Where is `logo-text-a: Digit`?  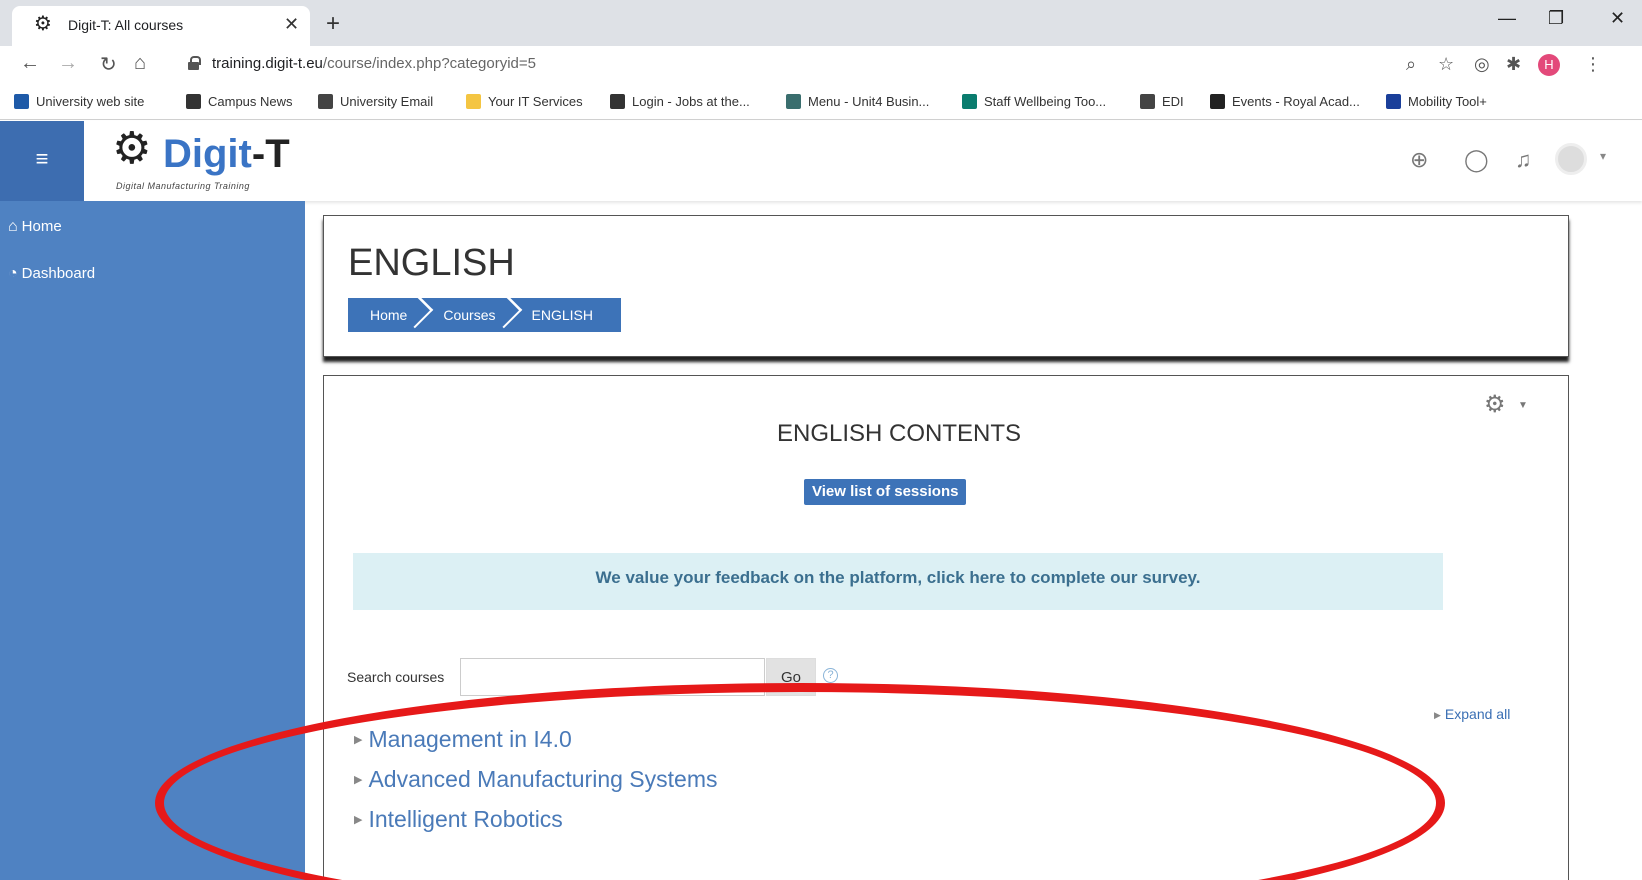
logo-text-a: Digit is located at coordinates (207, 154).